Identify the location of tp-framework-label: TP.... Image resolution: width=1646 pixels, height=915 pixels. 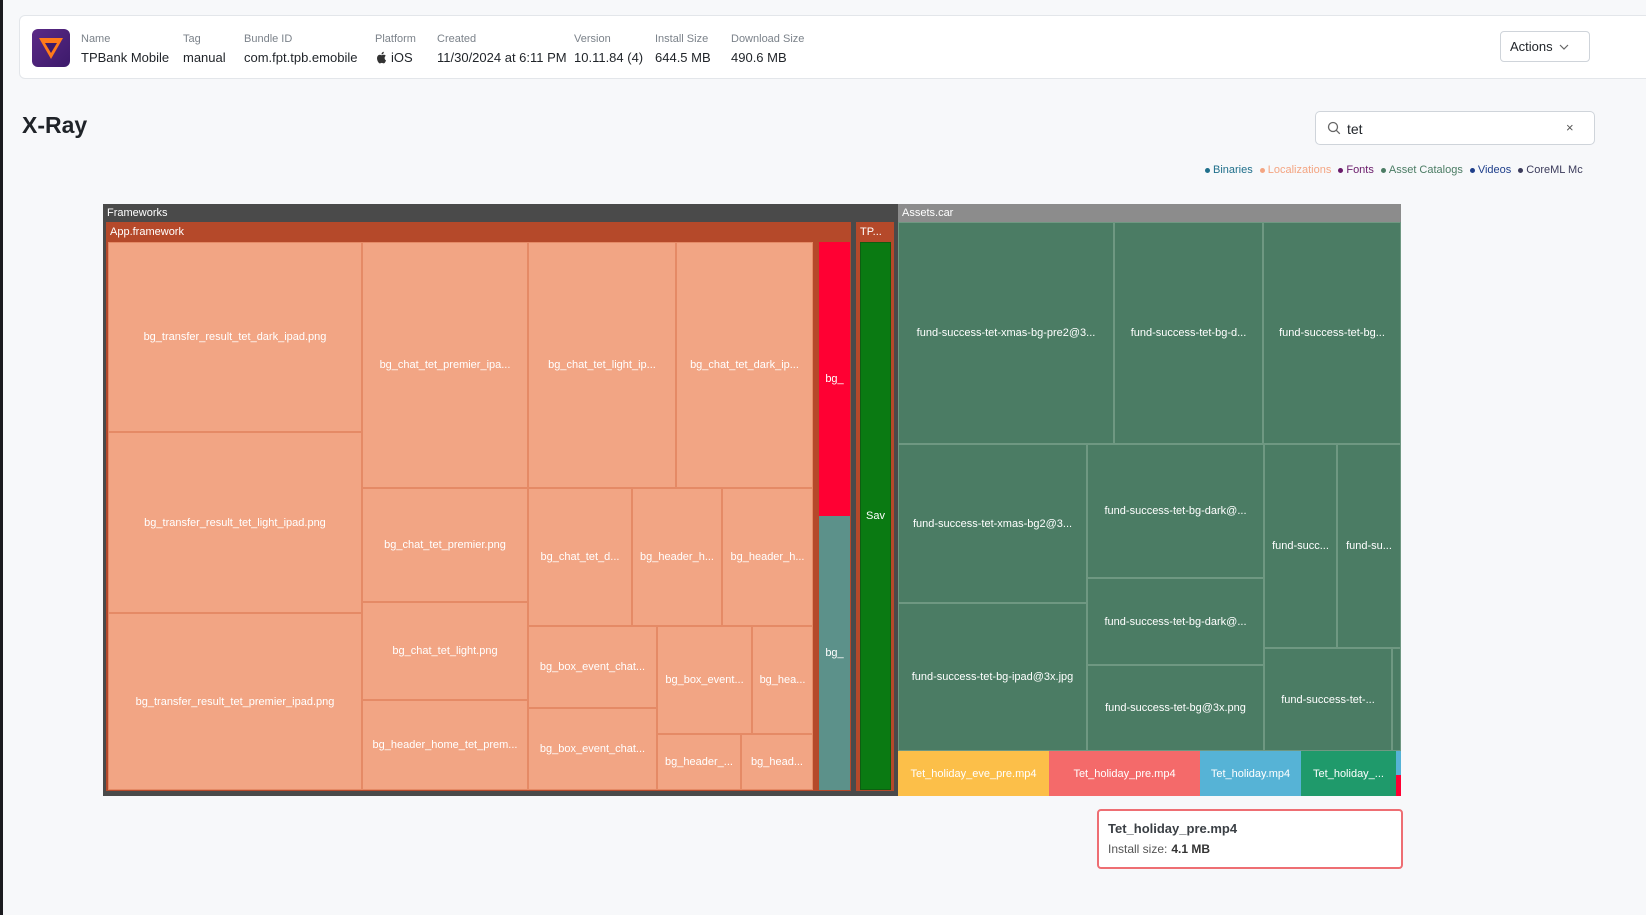
(871, 232).